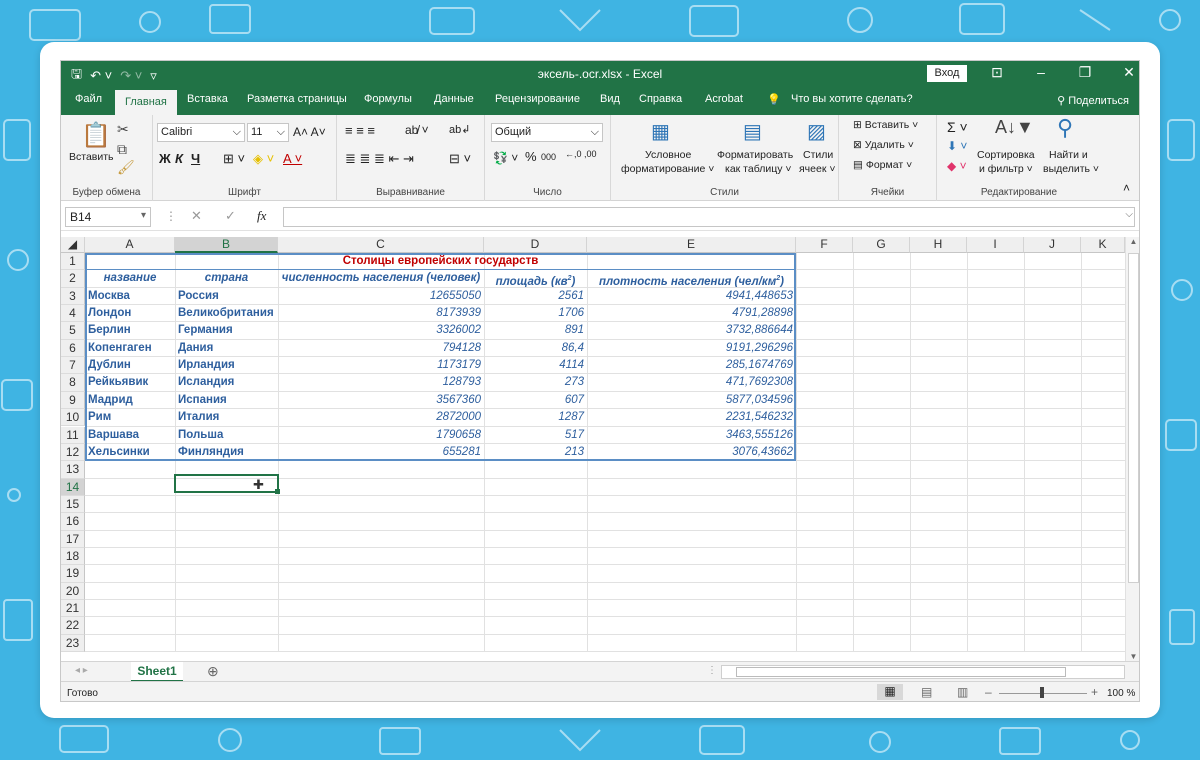  What do you see at coordinates (755, 155) in the screenshot?
I see `format-table-line1: Форматировать` at bounding box center [755, 155].